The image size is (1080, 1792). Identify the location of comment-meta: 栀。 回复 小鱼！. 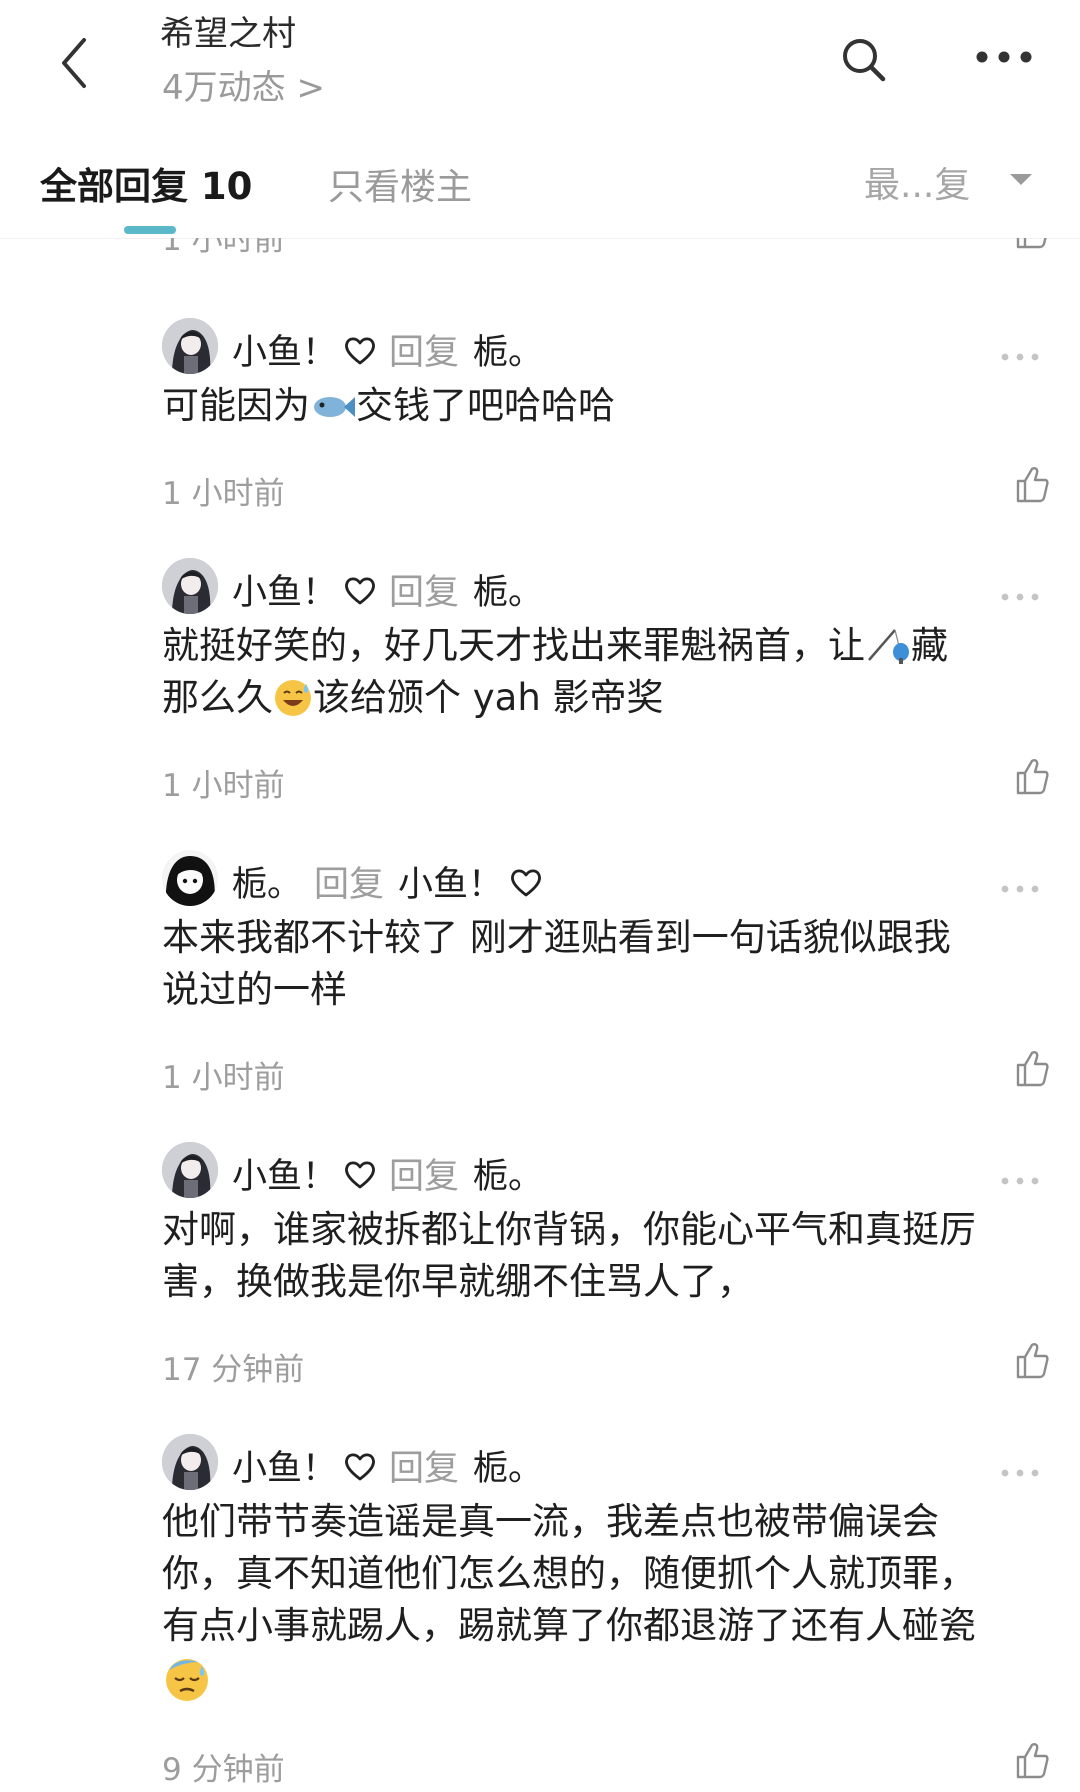
(387, 881).